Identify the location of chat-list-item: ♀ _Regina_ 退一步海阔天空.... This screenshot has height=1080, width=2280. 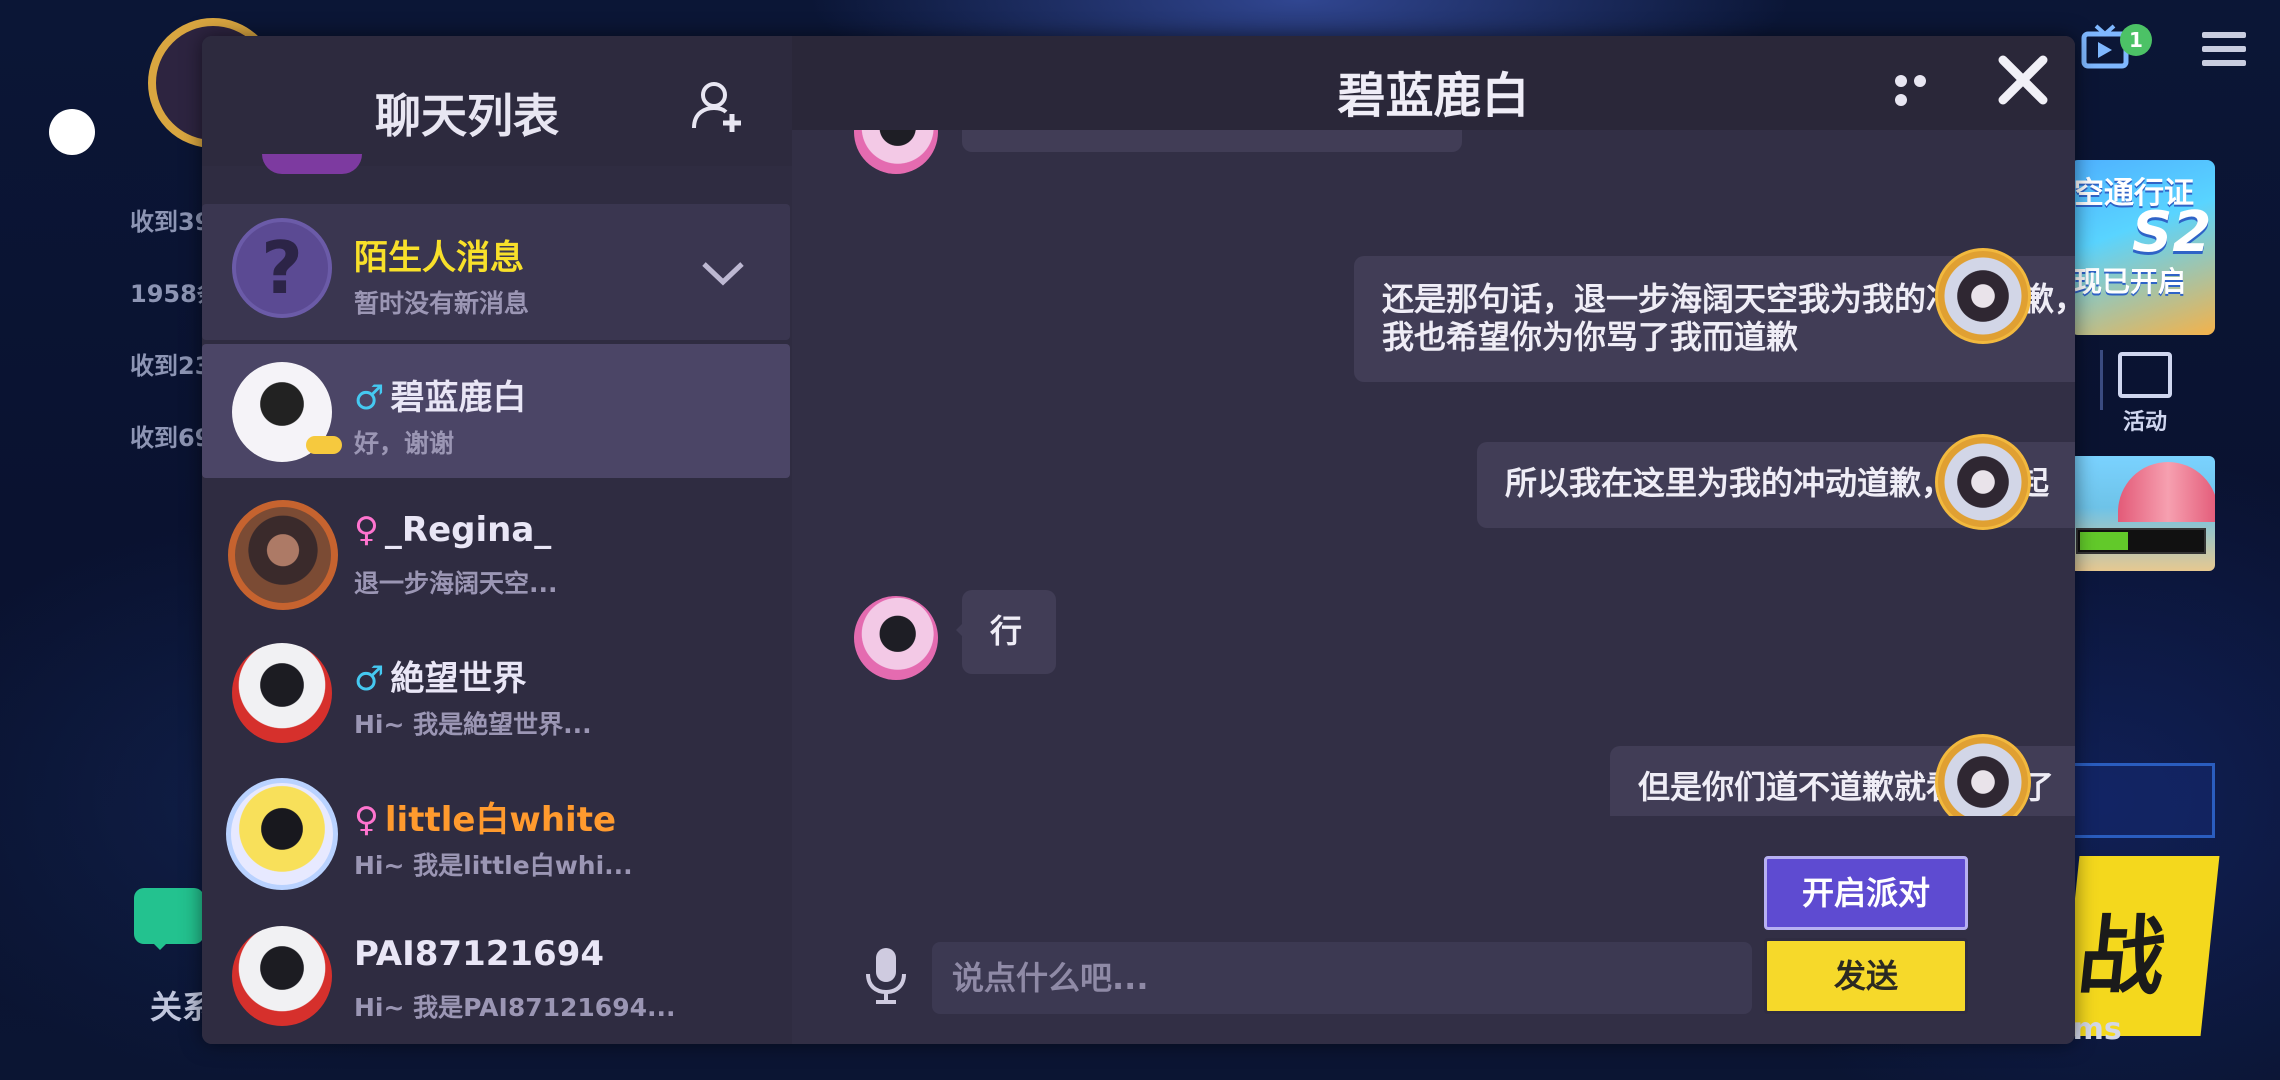
(496, 551).